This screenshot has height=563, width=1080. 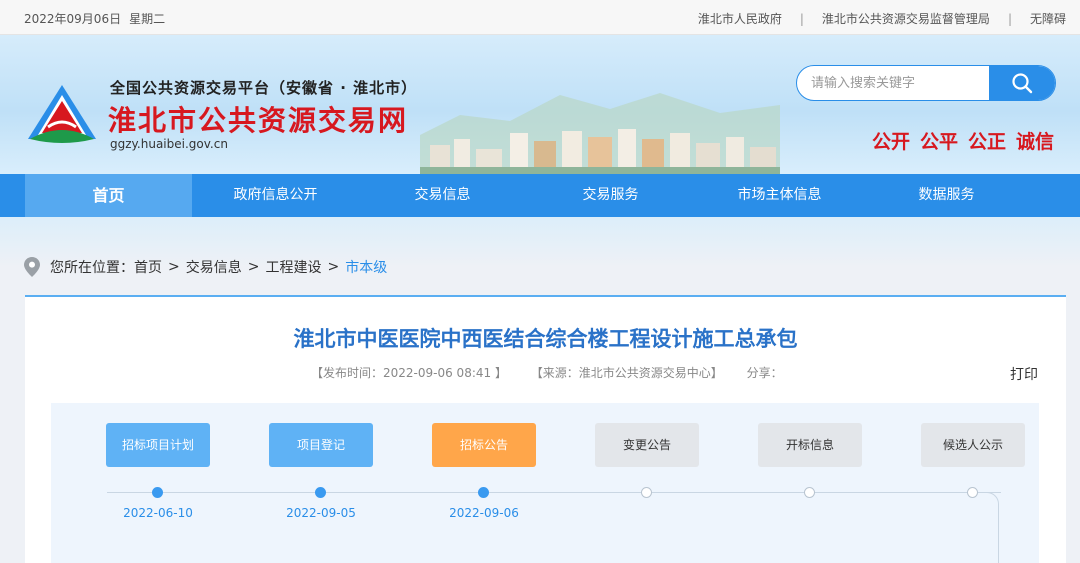 I want to click on main-nav: 首页 政府信息公开 交易信息 交易服务 市场主体信息 数据服务, so click(x=540, y=195).